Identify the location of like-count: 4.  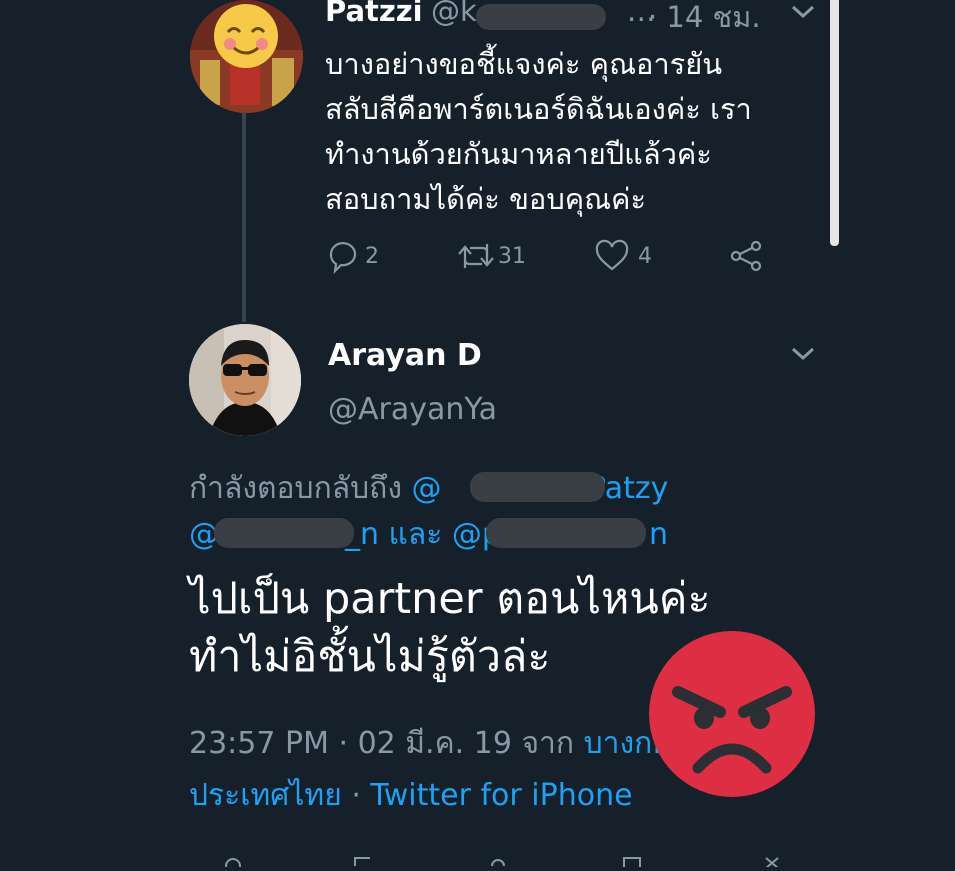
(645, 256).